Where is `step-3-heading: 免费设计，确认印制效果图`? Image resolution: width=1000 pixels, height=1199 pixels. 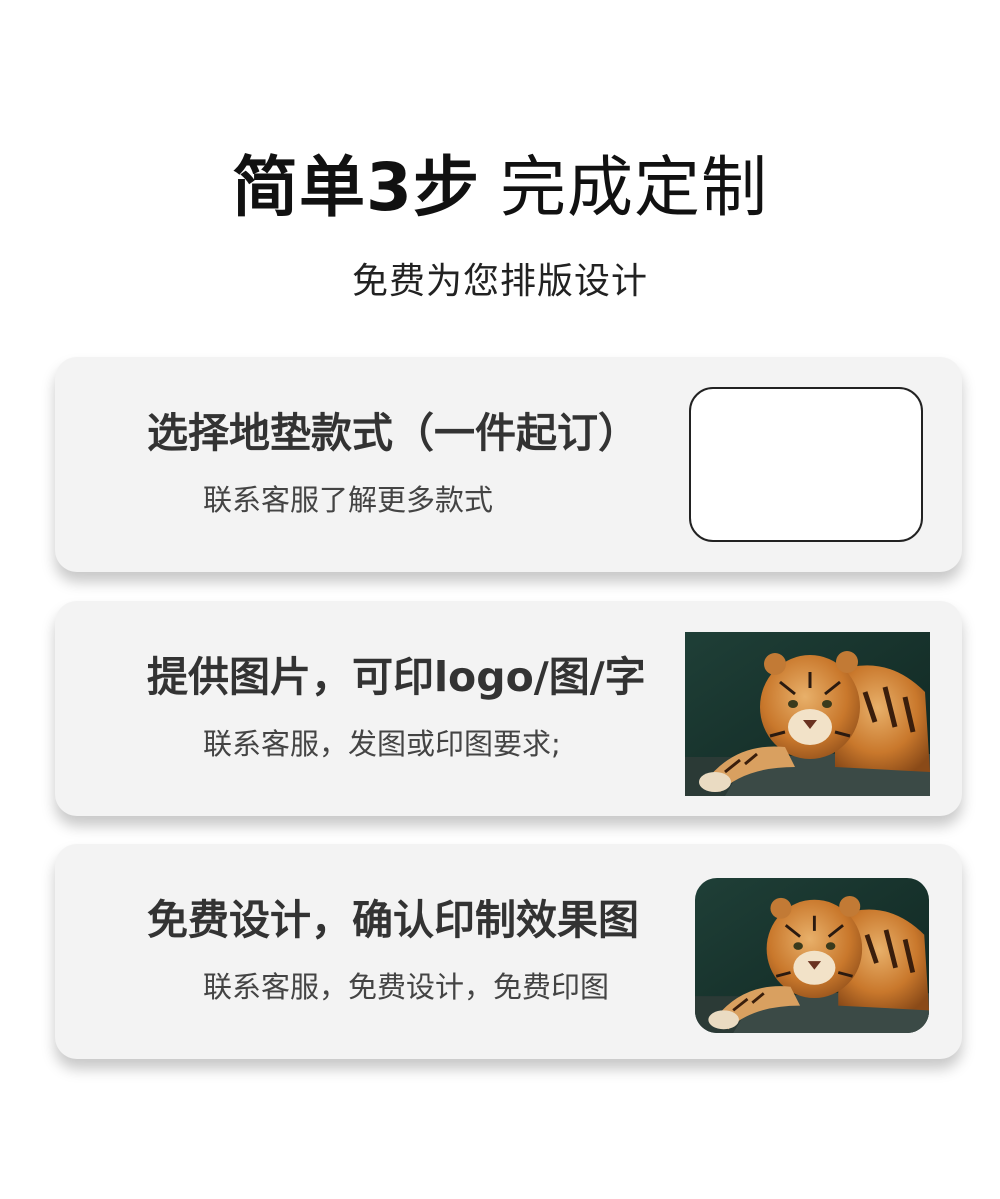
step-3-heading: 免费设计，确认印制效果图 is located at coordinates (393, 920).